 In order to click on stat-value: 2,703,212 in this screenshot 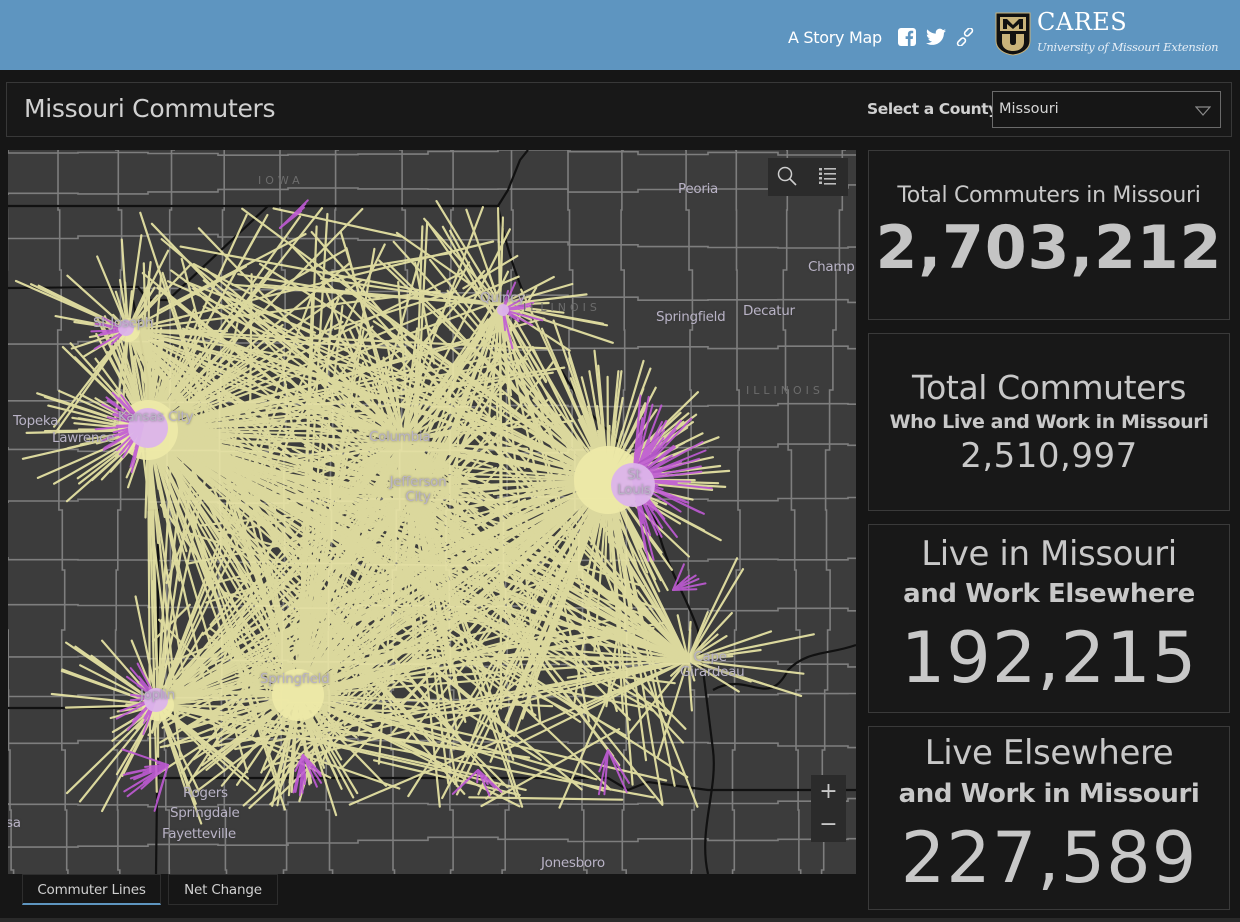, I will do `click(1049, 248)`.